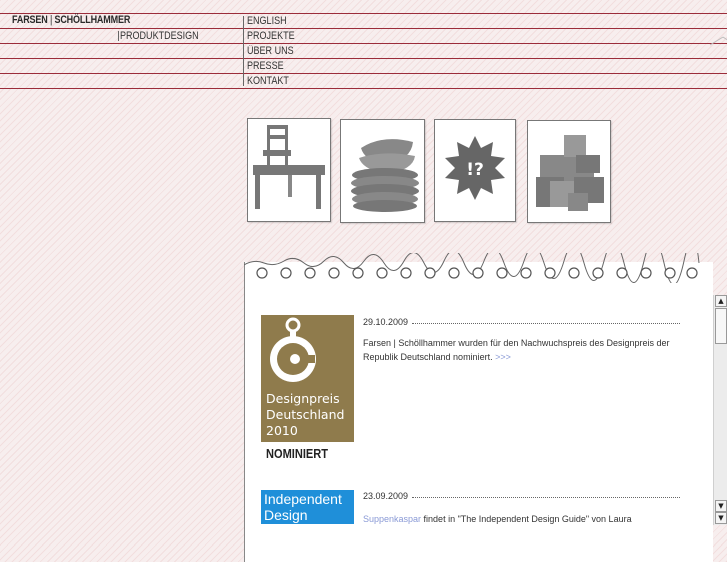 Image resolution: width=727 pixels, height=562 pixels. I want to click on more-link: >>>, so click(503, 357).